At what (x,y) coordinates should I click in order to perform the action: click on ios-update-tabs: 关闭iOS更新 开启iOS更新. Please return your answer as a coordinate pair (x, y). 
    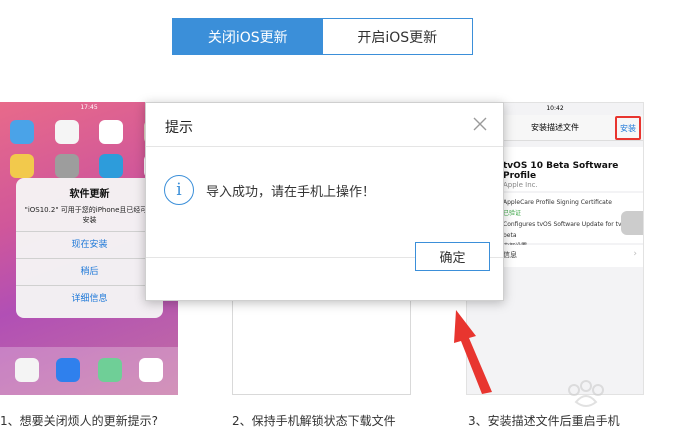
    Looking at the image, I should click on (322, 36).